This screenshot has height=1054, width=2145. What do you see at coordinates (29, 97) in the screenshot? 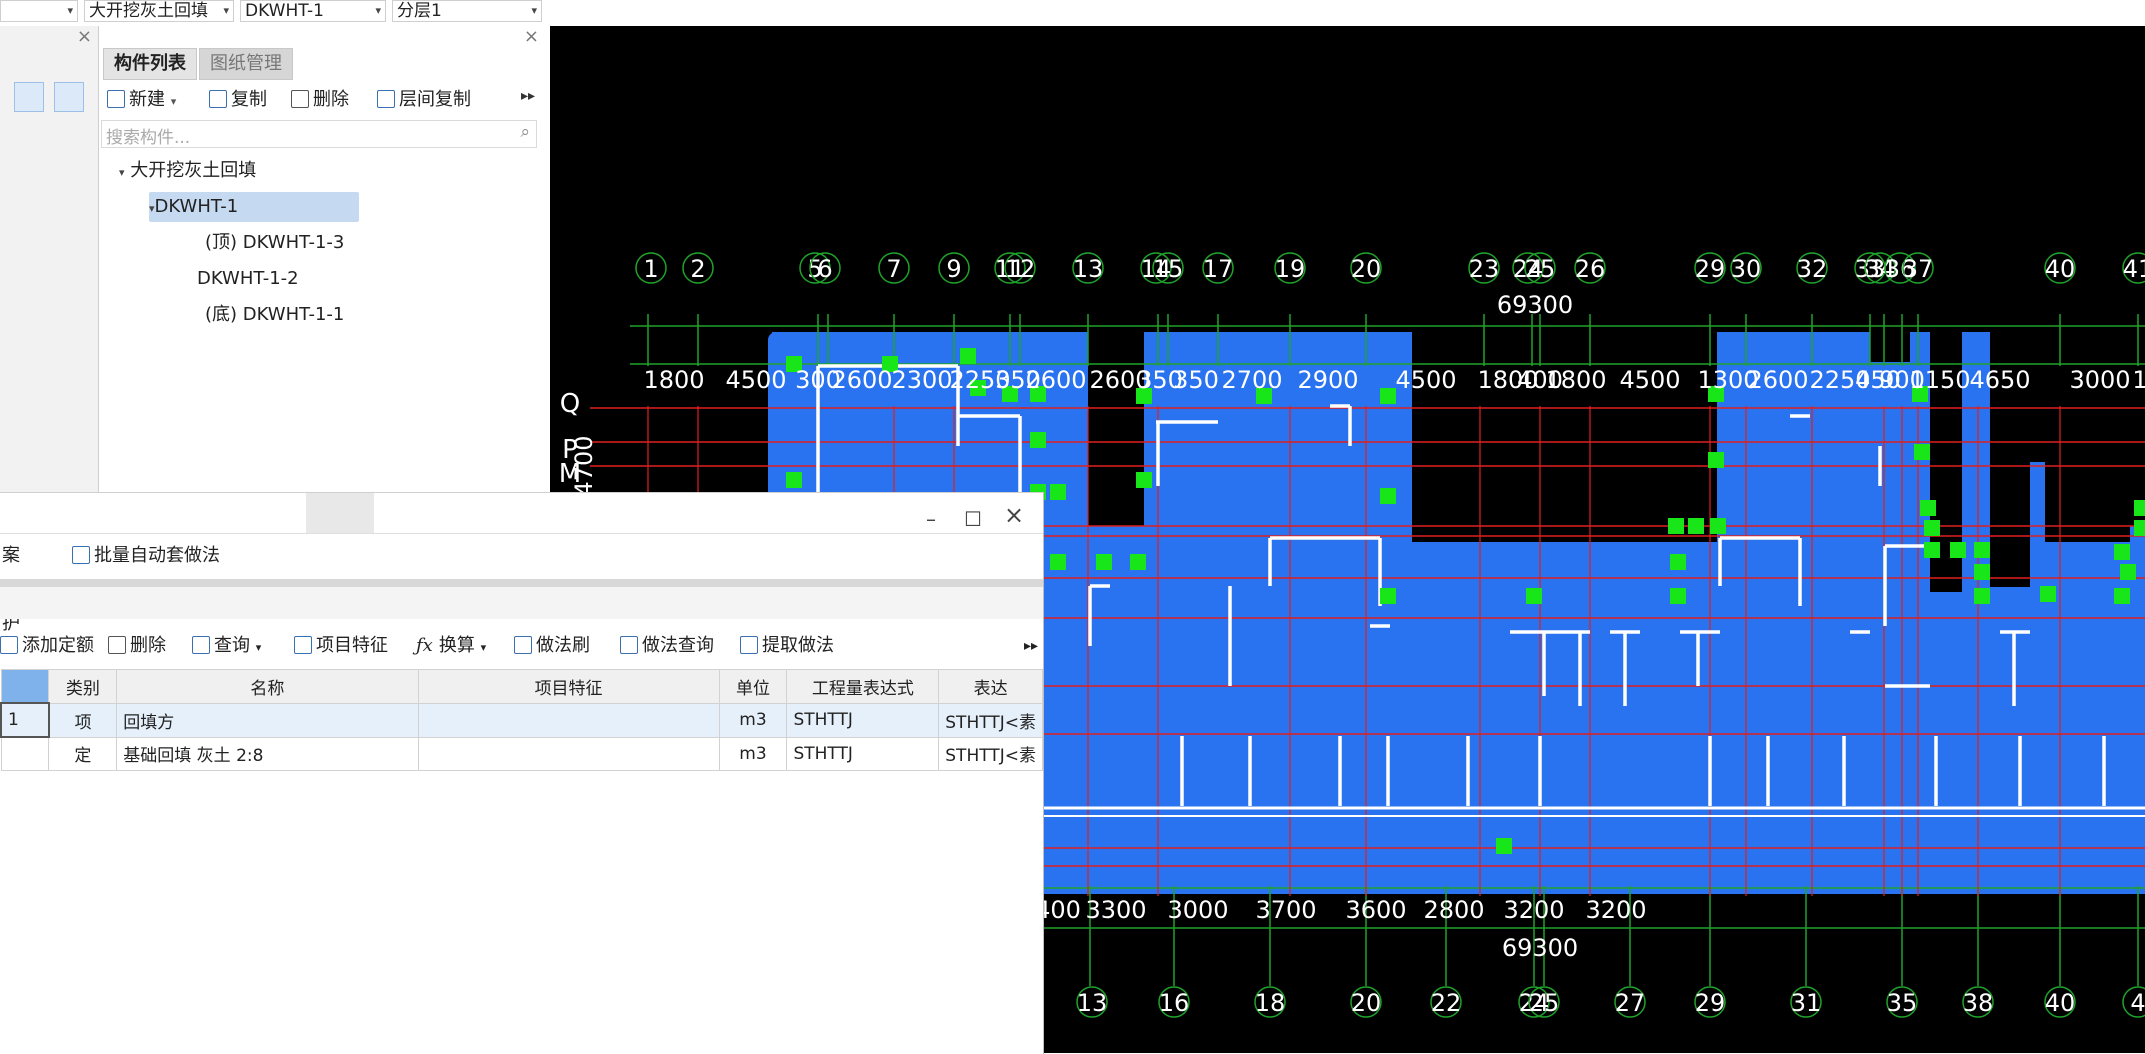
I see `list-view-icon` at bounding box center [29, 97].